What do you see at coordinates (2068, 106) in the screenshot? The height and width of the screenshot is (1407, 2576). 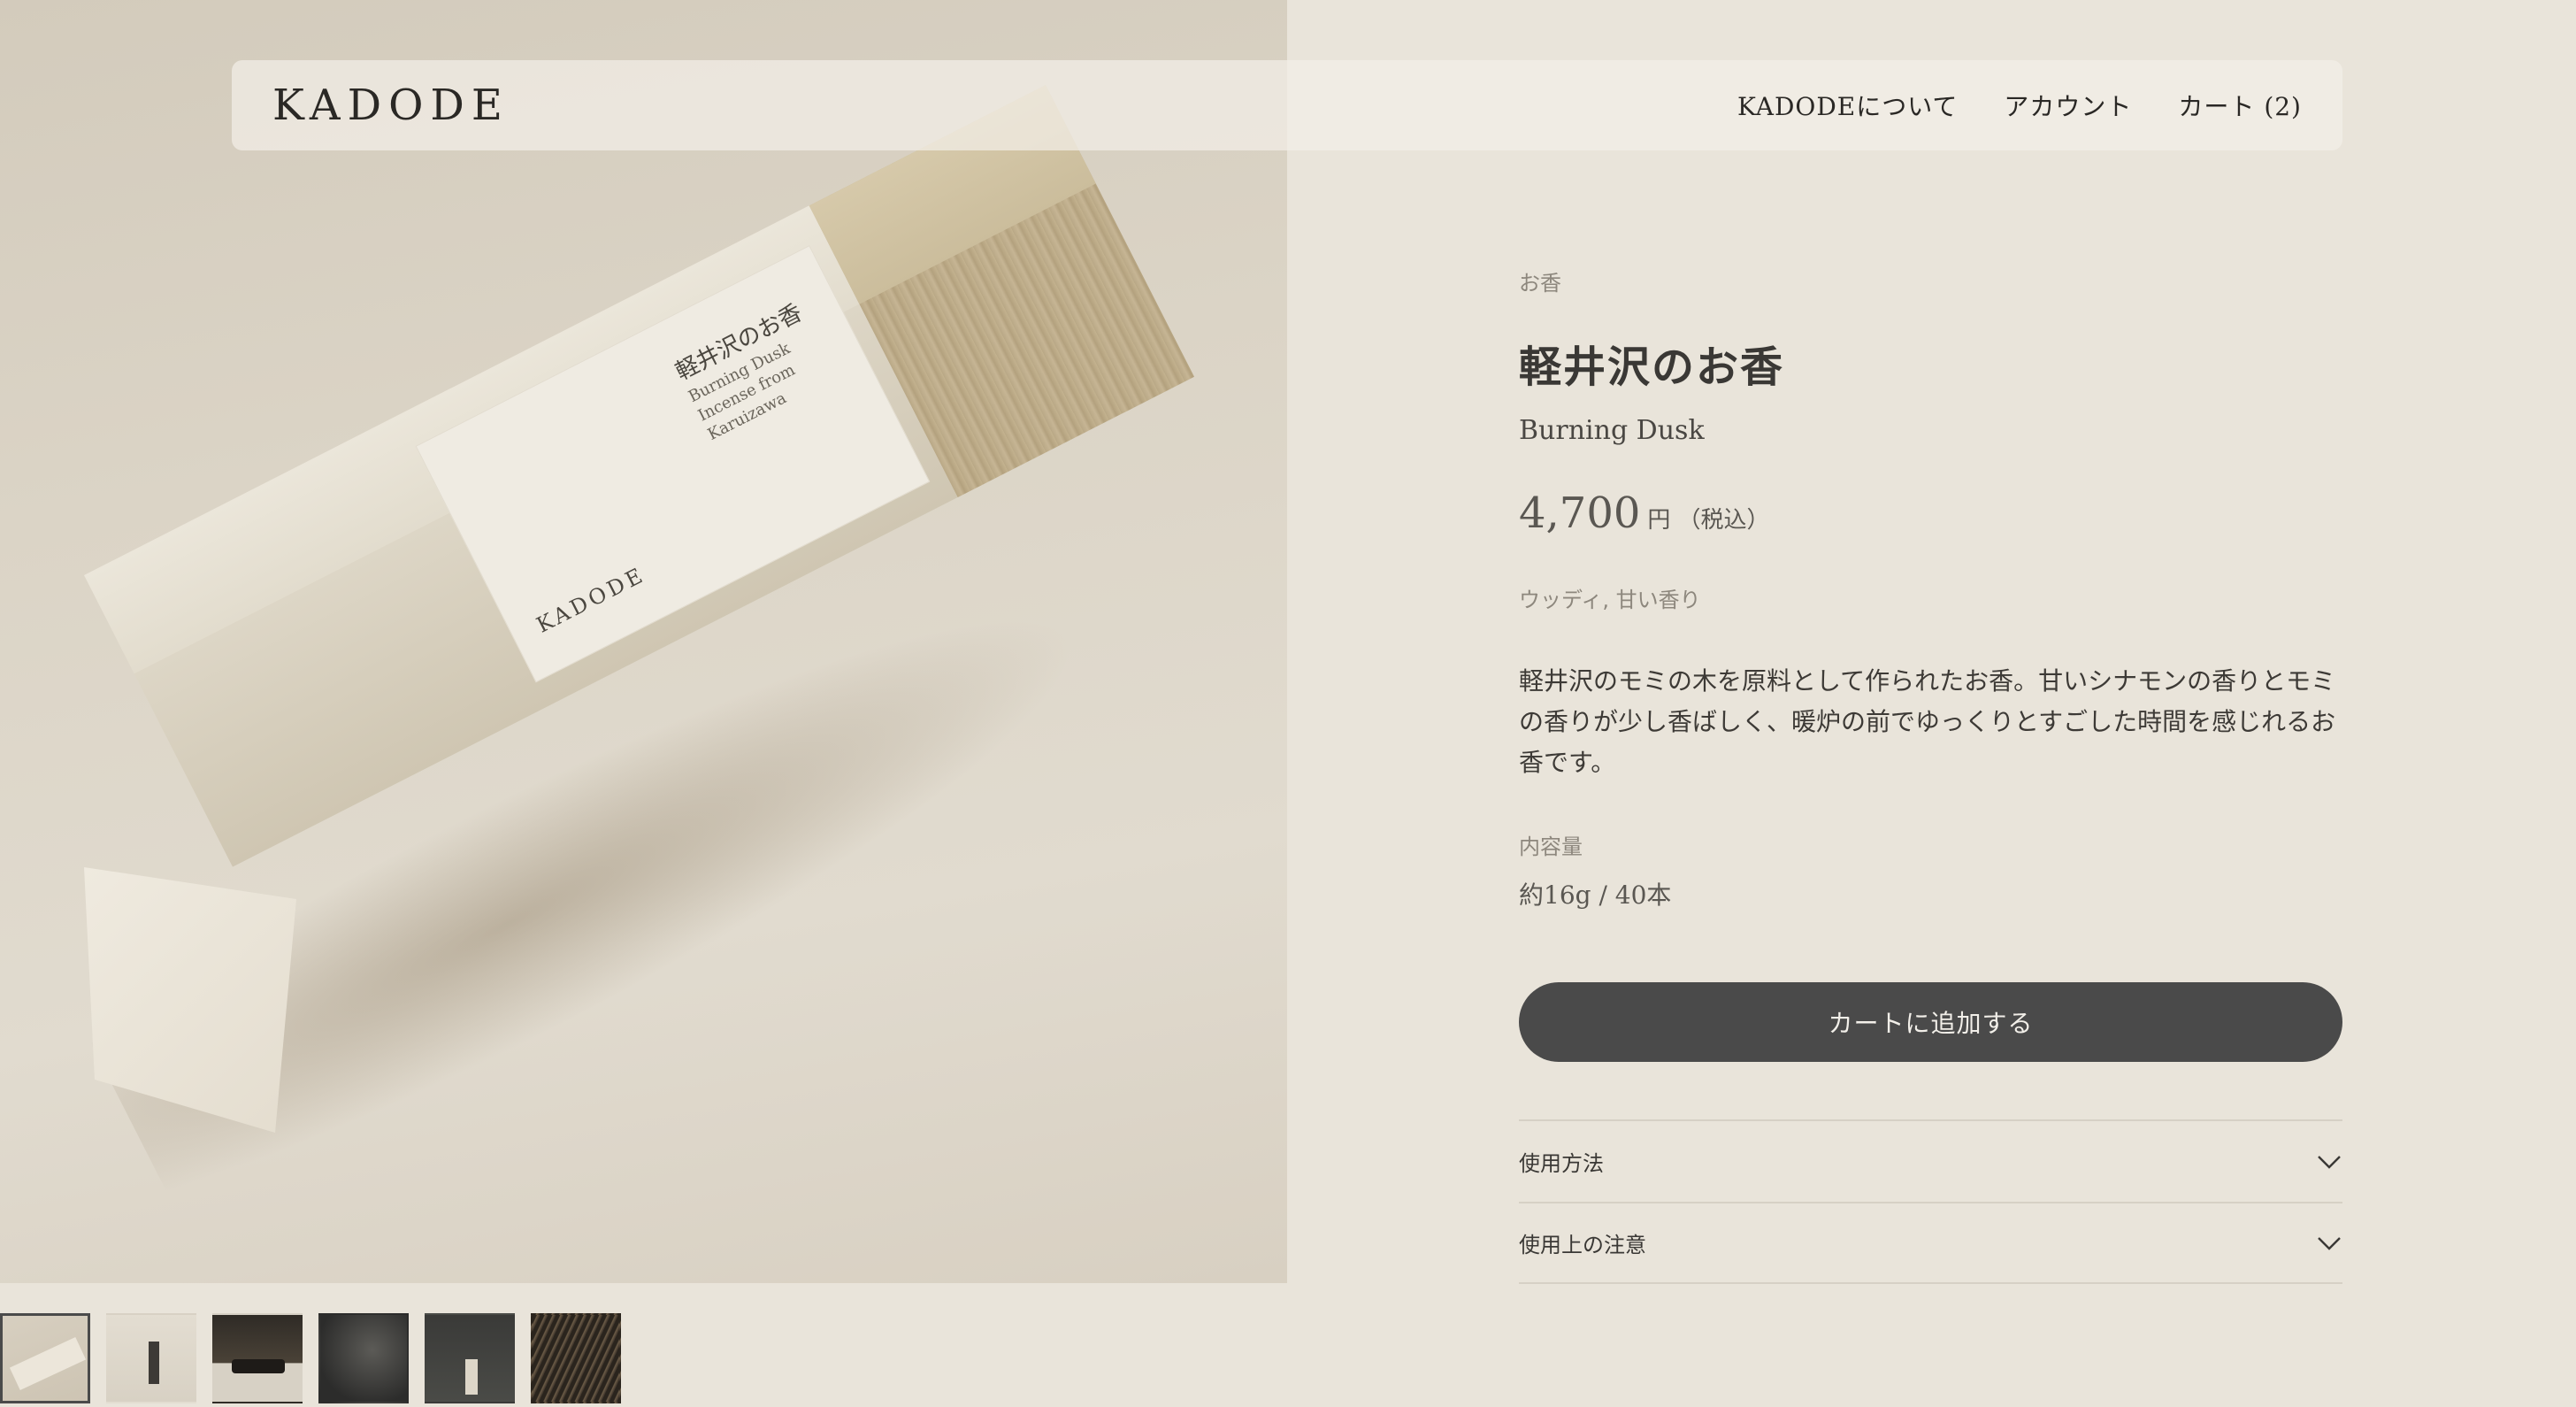 I see `nav-link-account: アカウント` at bounding box center [2068, 106].